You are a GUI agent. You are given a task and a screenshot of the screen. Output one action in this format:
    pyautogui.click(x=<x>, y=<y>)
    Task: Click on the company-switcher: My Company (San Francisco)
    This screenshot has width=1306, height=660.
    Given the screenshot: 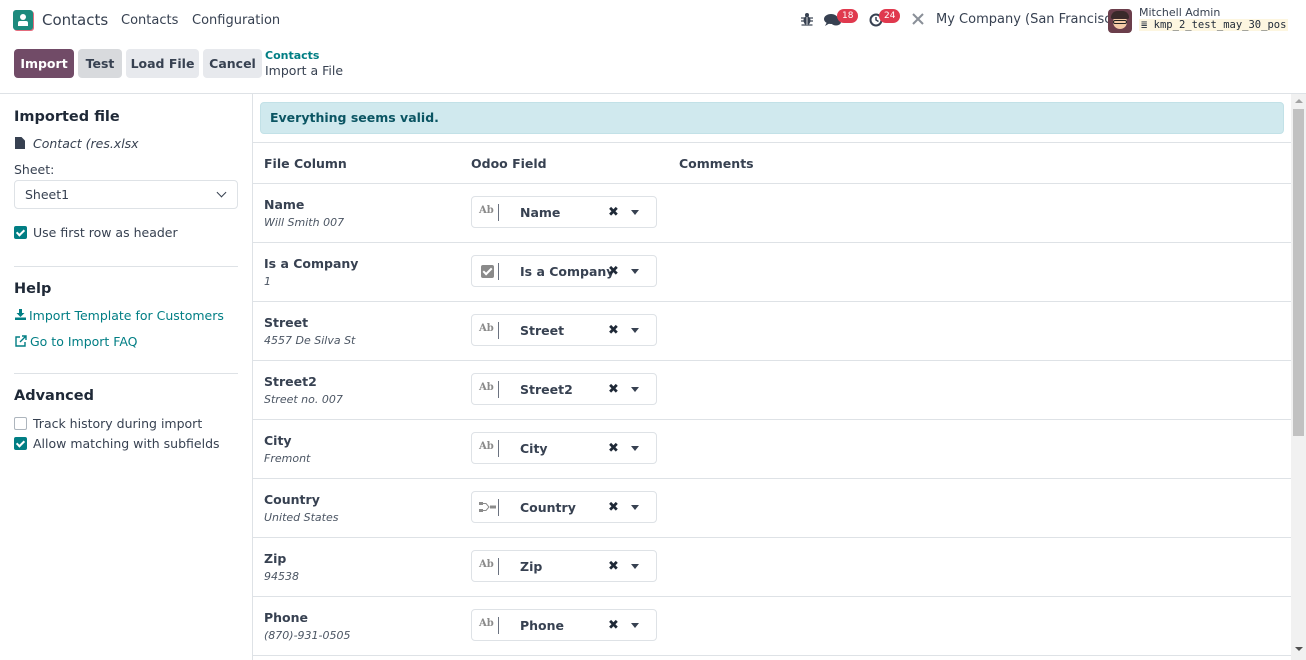 What is the action you would take?
    pyautogui.click(x=1030, y=19)
    